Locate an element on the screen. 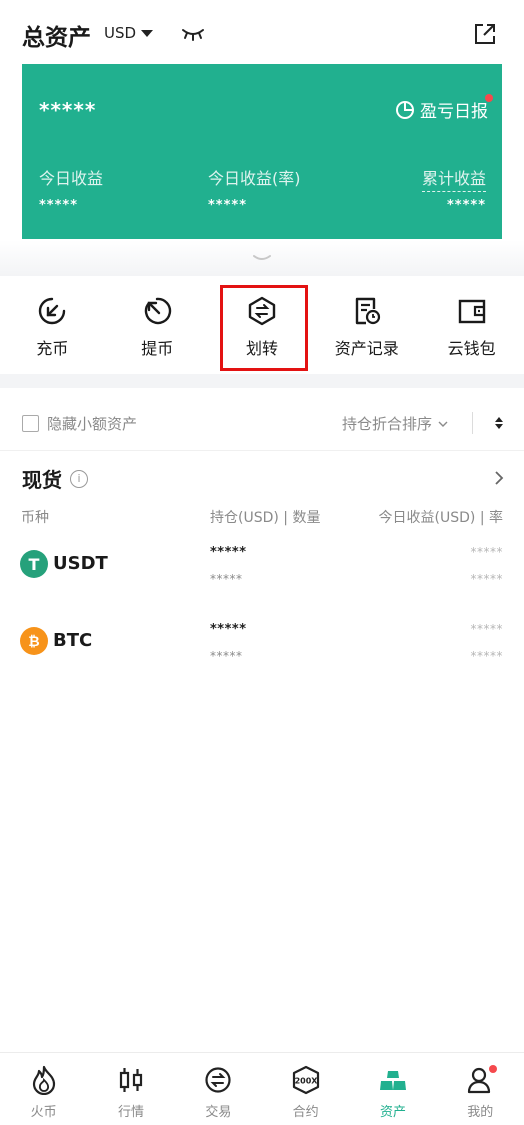 This screenshot has width=524, height=1125. quick-actions: 充币 提币 划转 资产记录 云钱包 is located at coordinates (262, 326).